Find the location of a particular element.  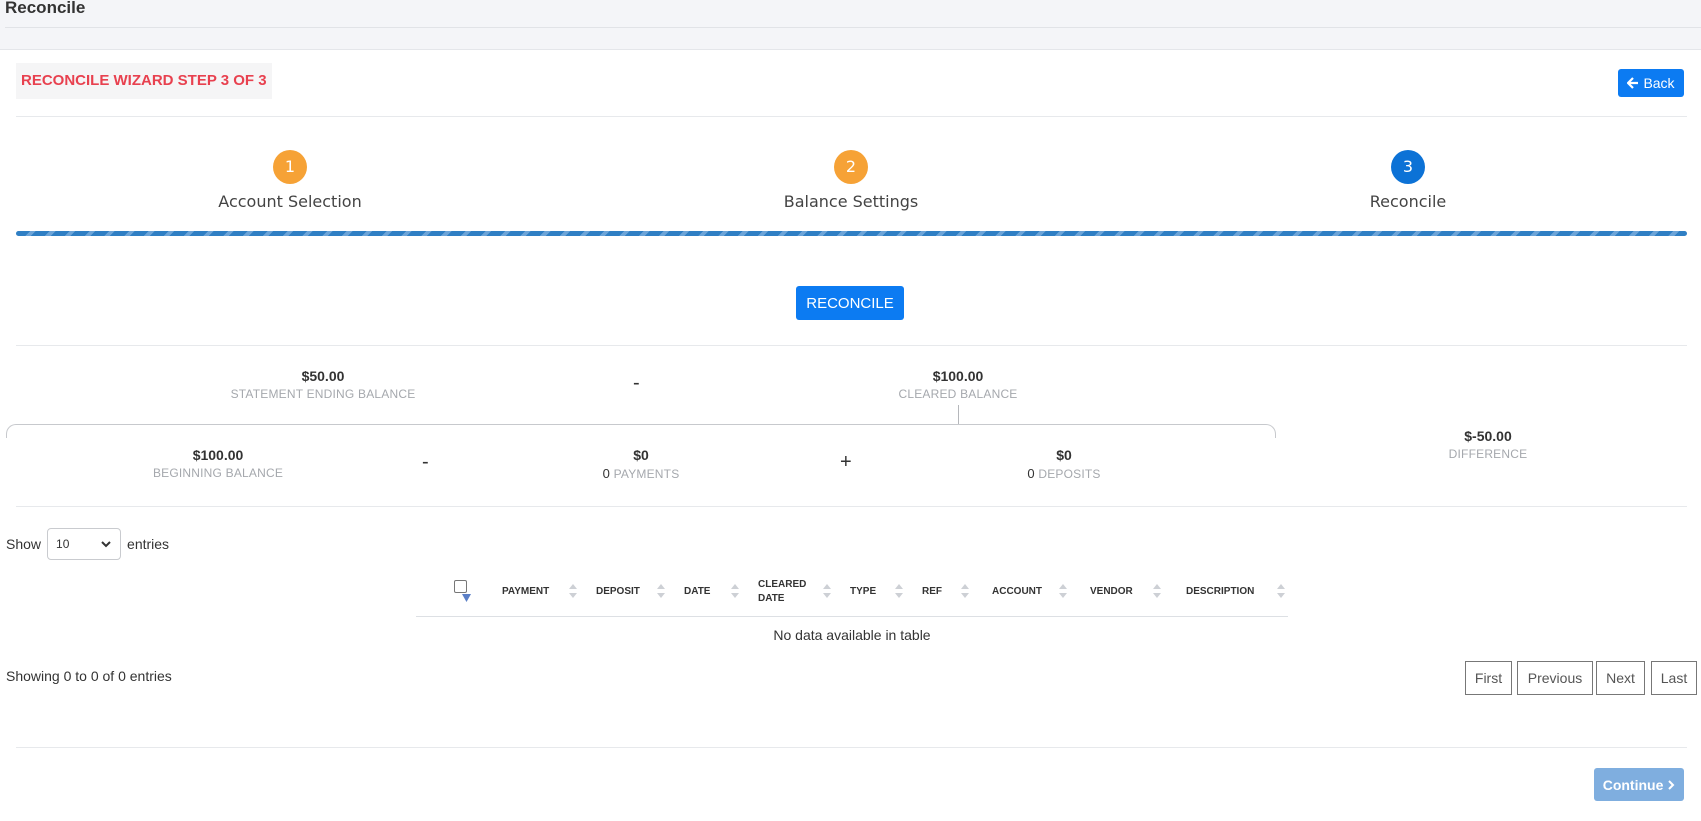

balance-value: $50.00 is located at coordinates (323, 376).